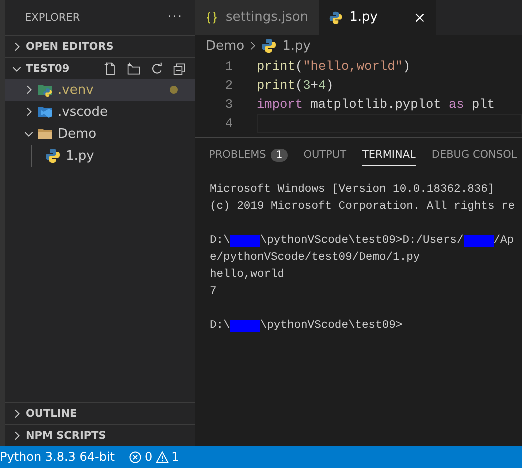 The image size is (522, 468). What do you see at coordinates (296, 46) in the screenshot?
I see `breadcrumb-item: 1.py` at bounding box center [296, 46].